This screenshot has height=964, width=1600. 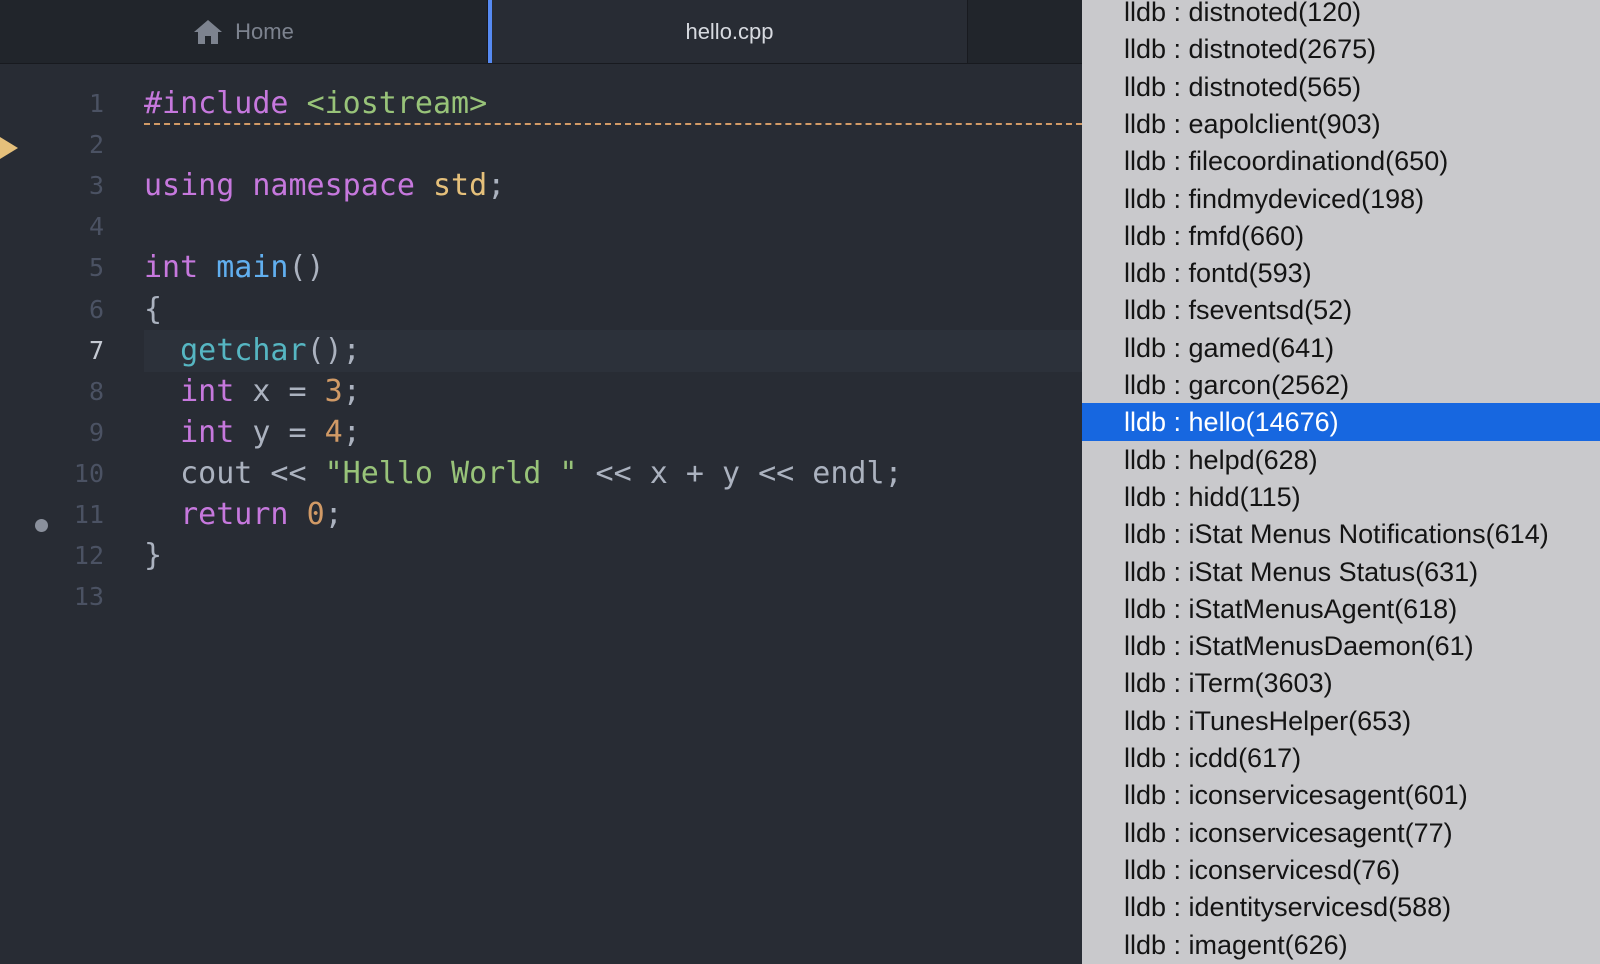 What do you see at coordinates (1341, 199) in the screenshot?
I see `process-item: lldb : findmydeviced(198)` at bounding box center [1341, 199].